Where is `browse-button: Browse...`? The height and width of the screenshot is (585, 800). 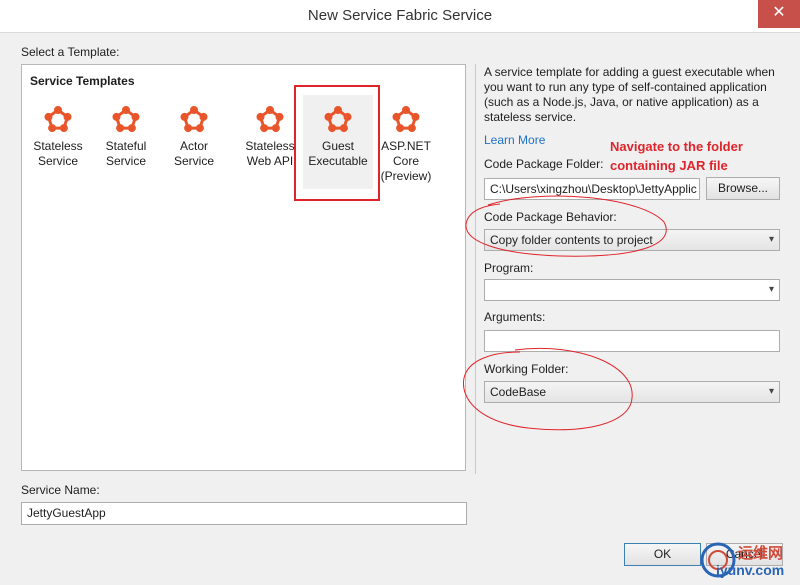 browse-button: Browse... is located at coordinates (743, 188).